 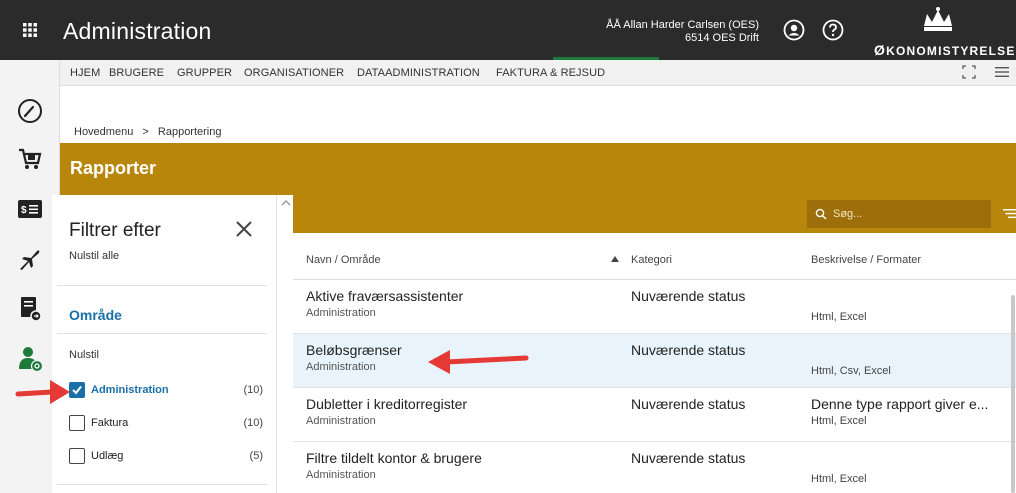 What do you see at coordinates (189, 132) in the screenshot?
I see `breadcrumb-current: Rapportering` at bounding box center [189, 132].